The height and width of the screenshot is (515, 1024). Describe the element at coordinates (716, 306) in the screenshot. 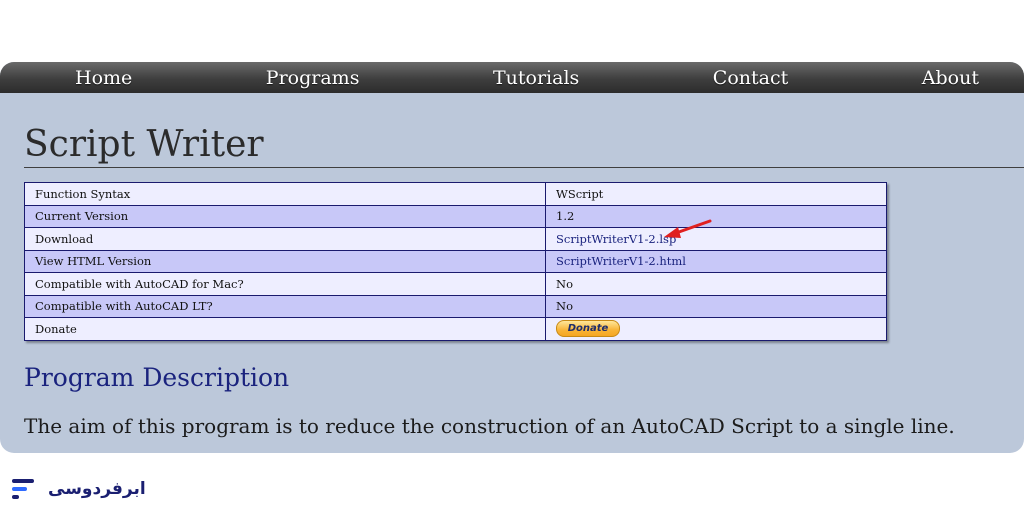

I see `row-value-lt-compat: No` at that location.